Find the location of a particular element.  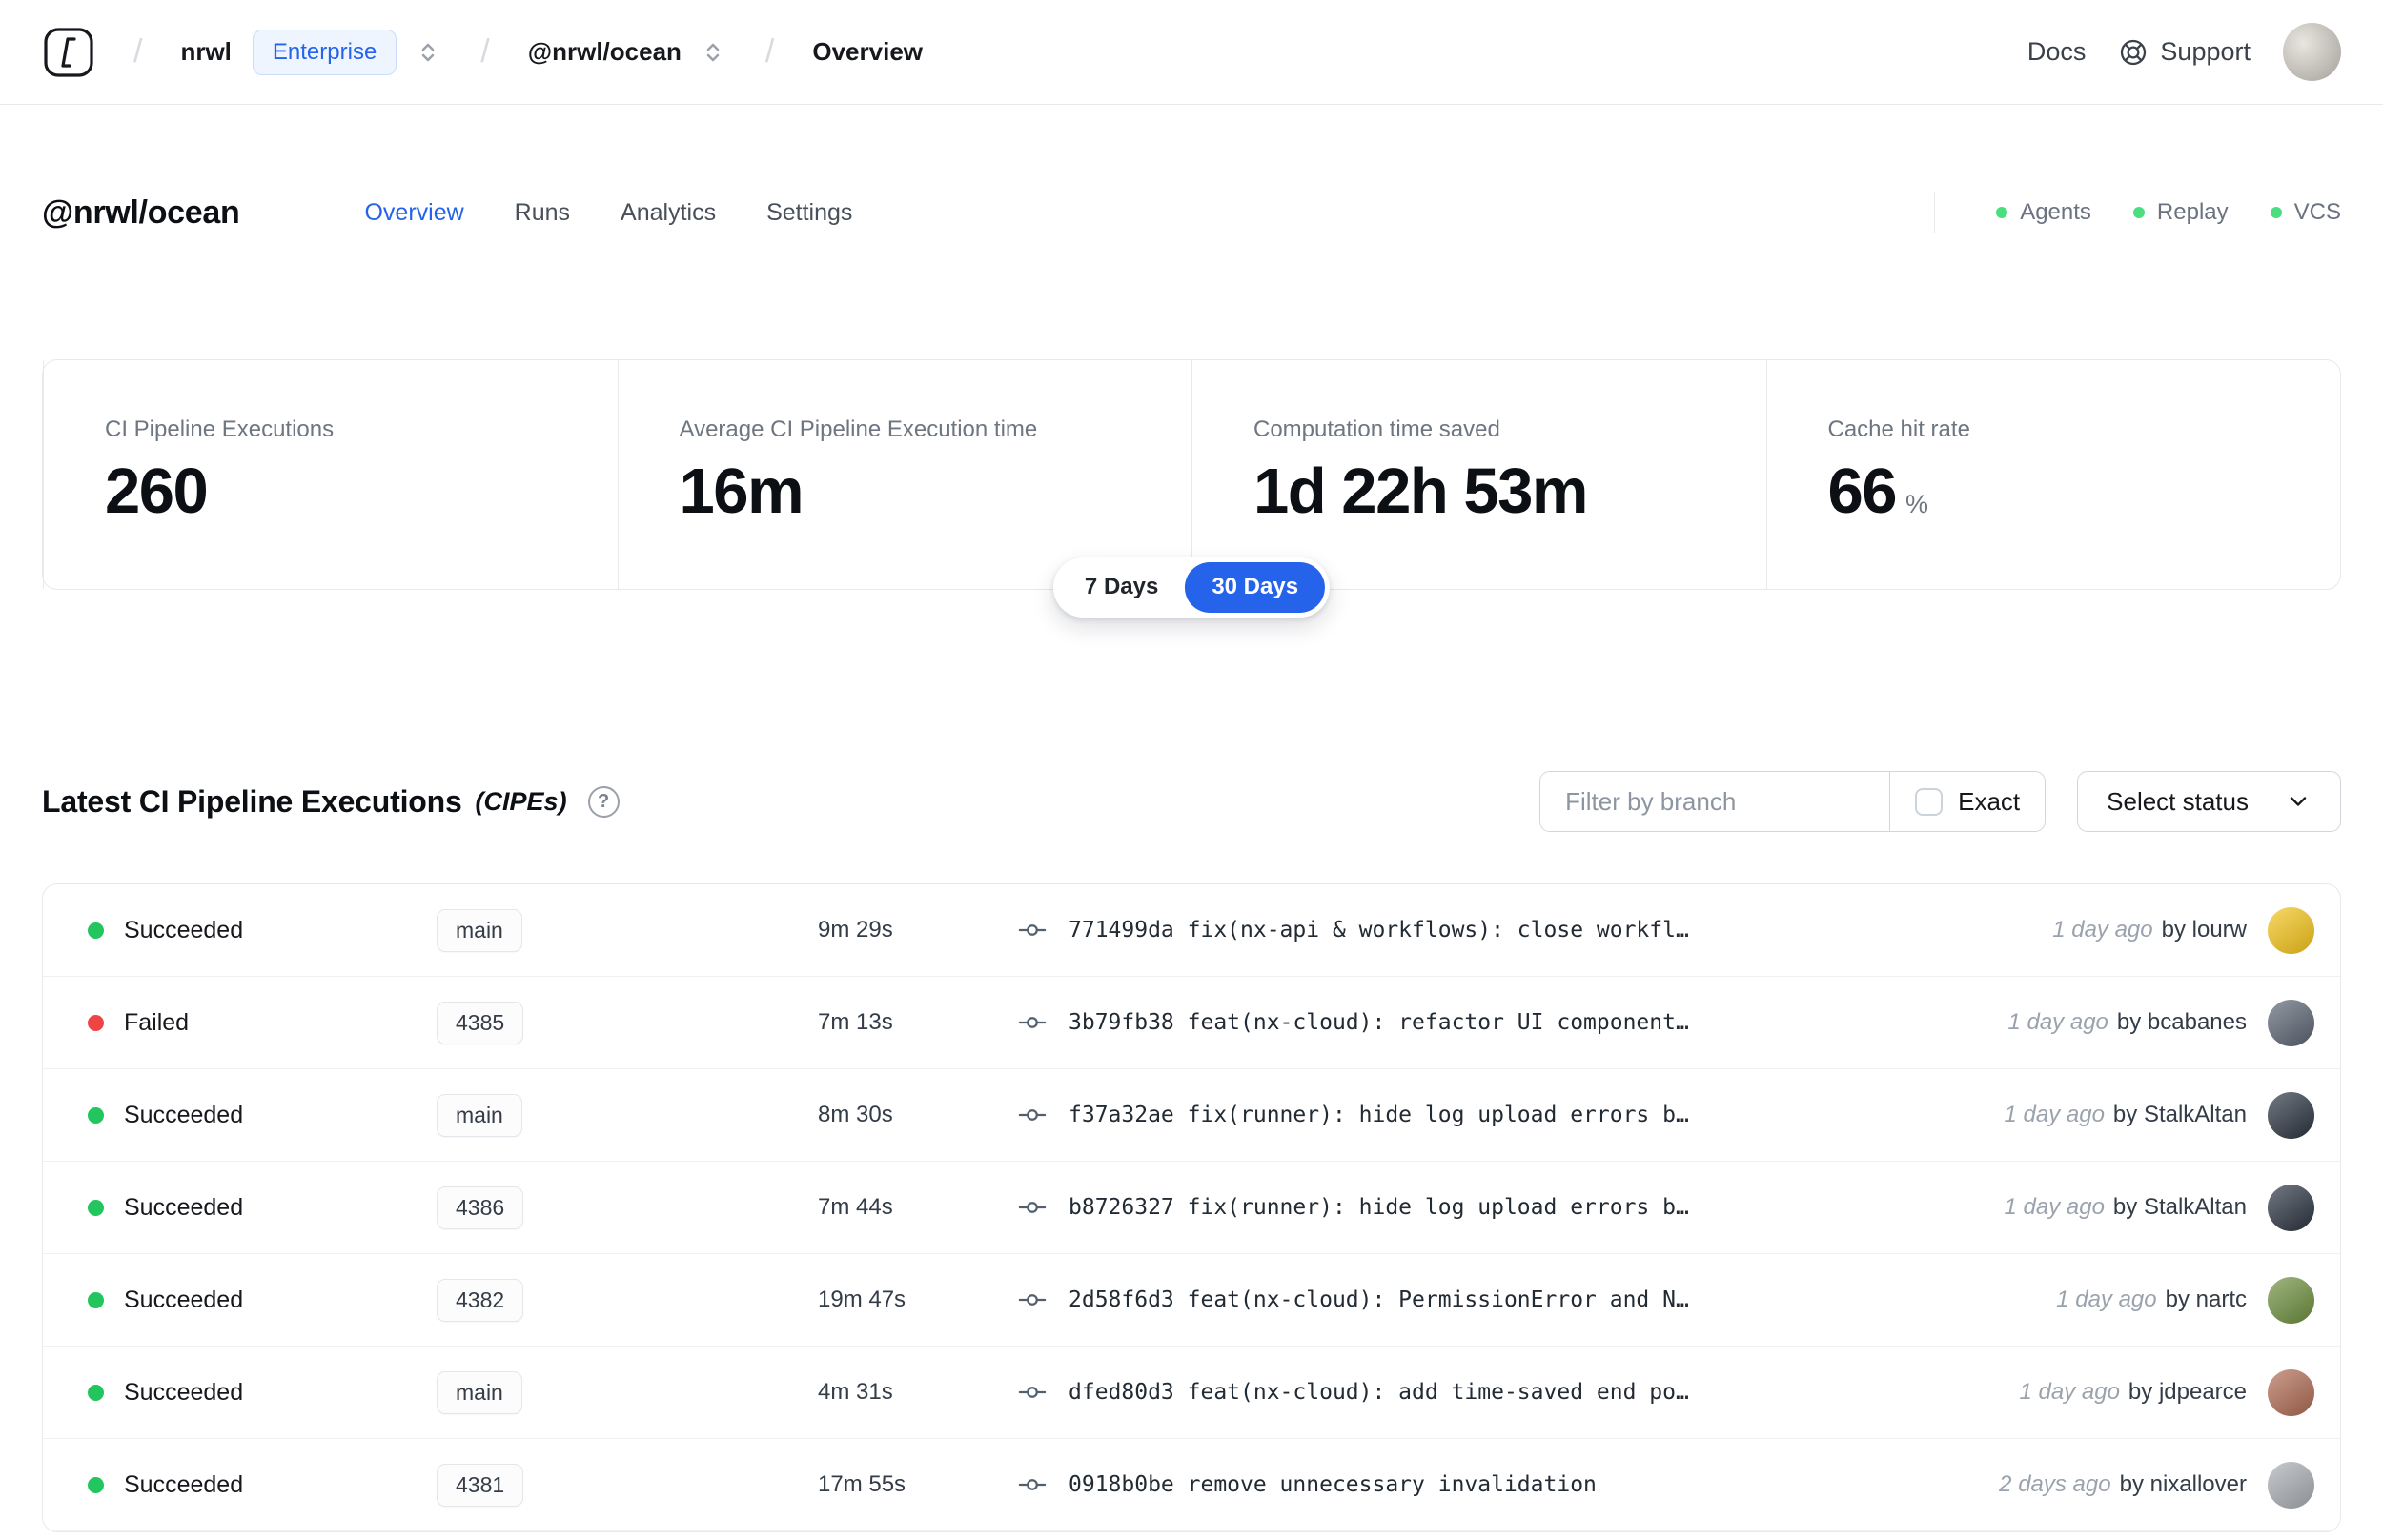

branch-badge: 4382 is located at coordinates (481, 1300).